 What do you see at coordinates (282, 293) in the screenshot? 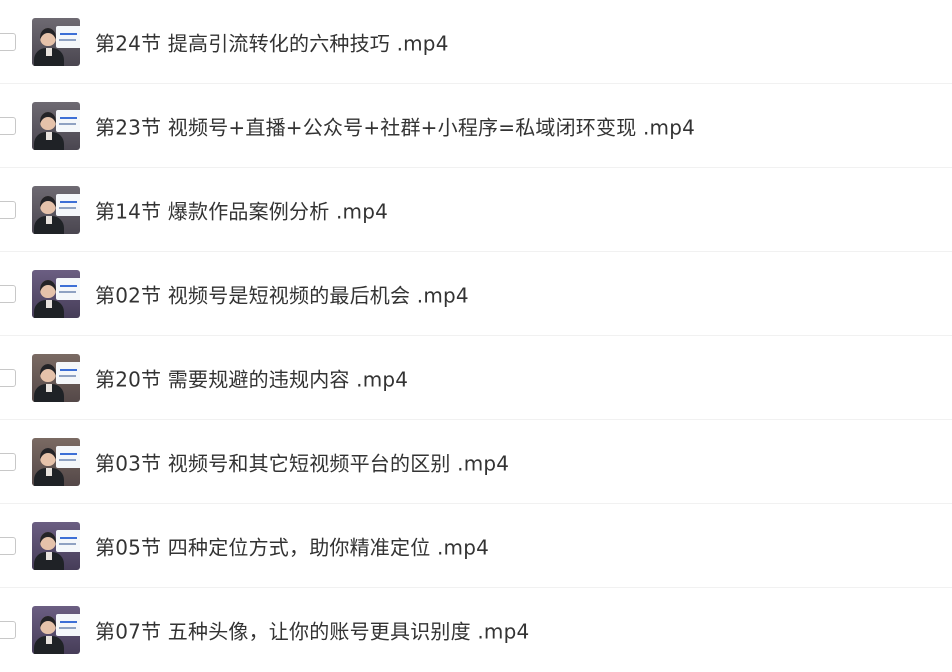
I see `file-name: 第02节 视频号是短视频的最后机会 .mp4` at bounding box center [282, 293].